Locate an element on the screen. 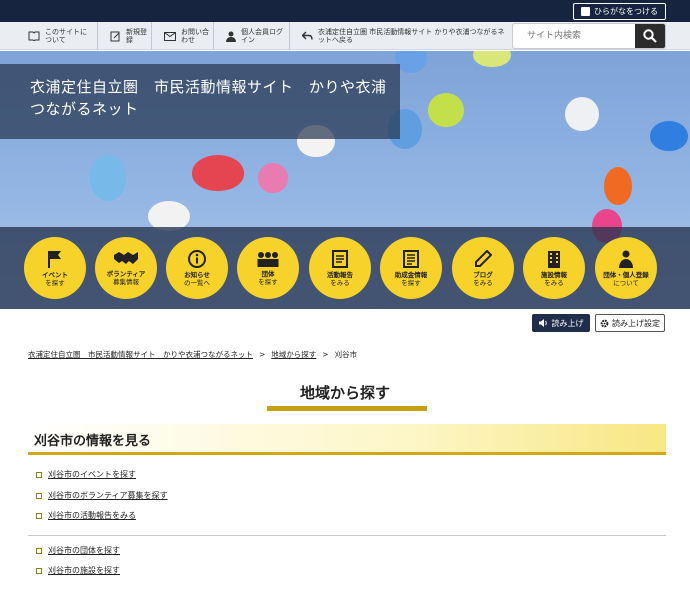 The height and width of the screenshot is (595, 690). site-title: 衣浦定住自立圏 市民活動情報サイト かりや衣浦つながるネット is located at coordinates (215, 98).